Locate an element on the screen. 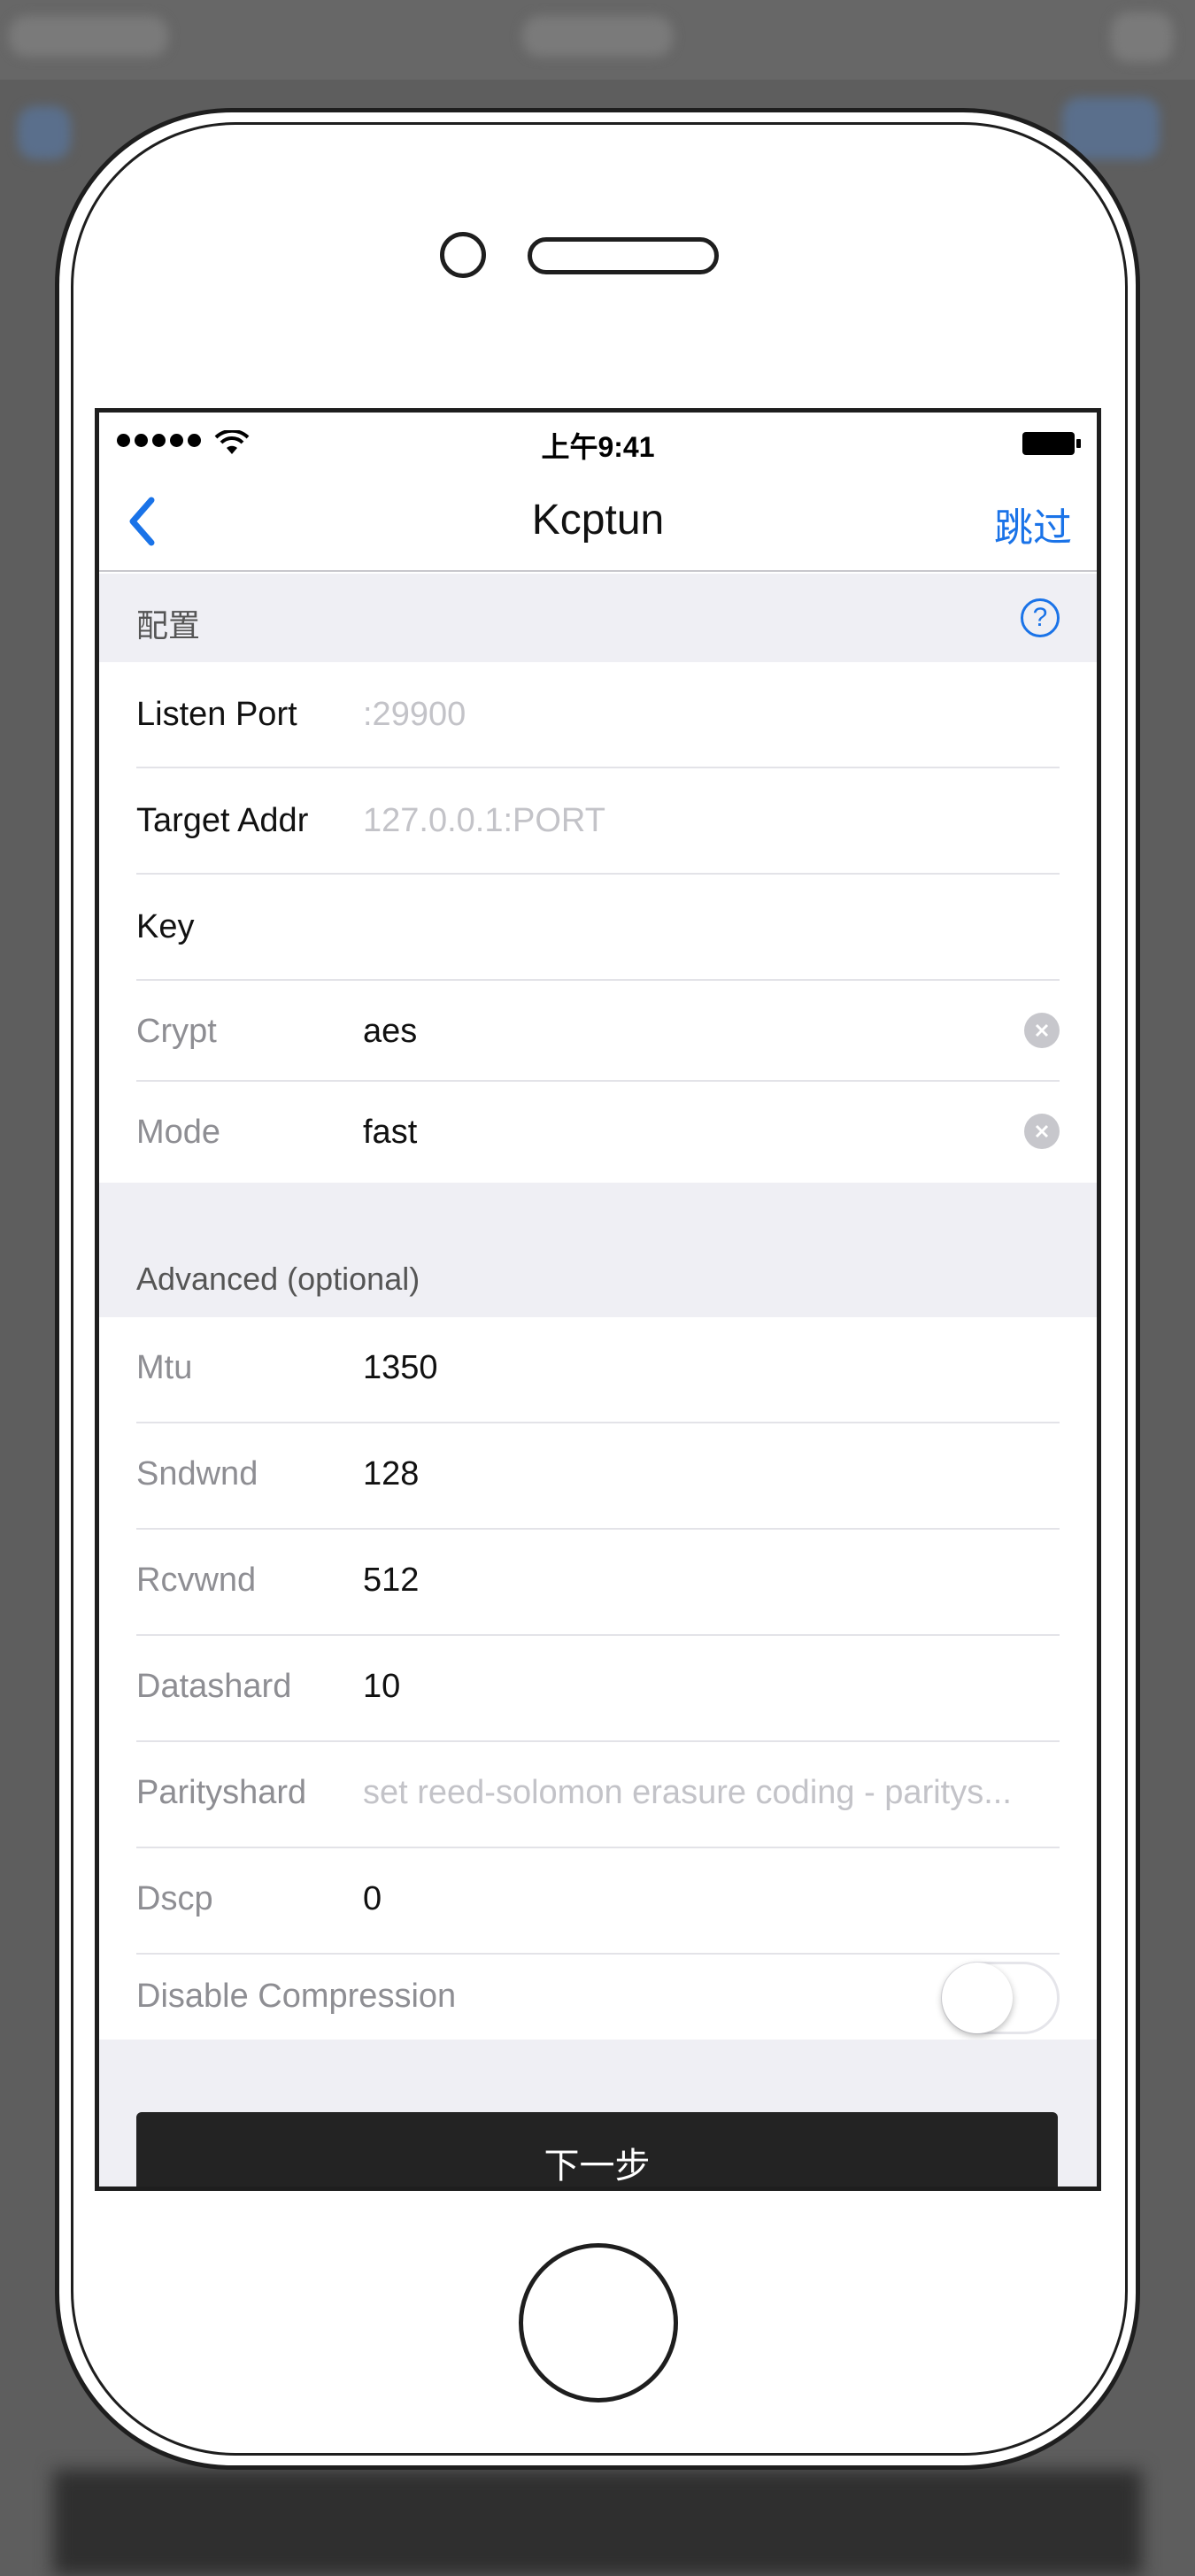  row-target-addr: Target Addr 127.0.0.1:PORT is located at coordinates (598, 821).